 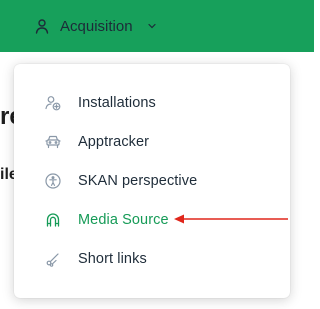 I want to click on menu-item-installations: Installations, so click(x=152, y=103).